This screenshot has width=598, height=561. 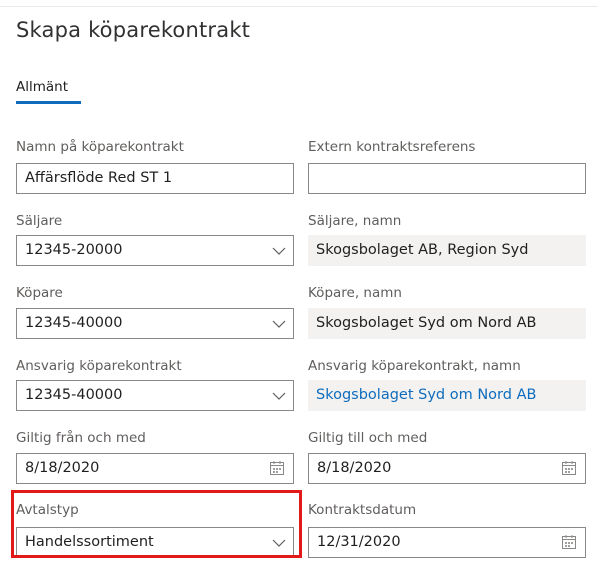 What do you see at coordinates (299, 6) in the screenshot?
I see `header-divider` at bounding box center [299, 6].